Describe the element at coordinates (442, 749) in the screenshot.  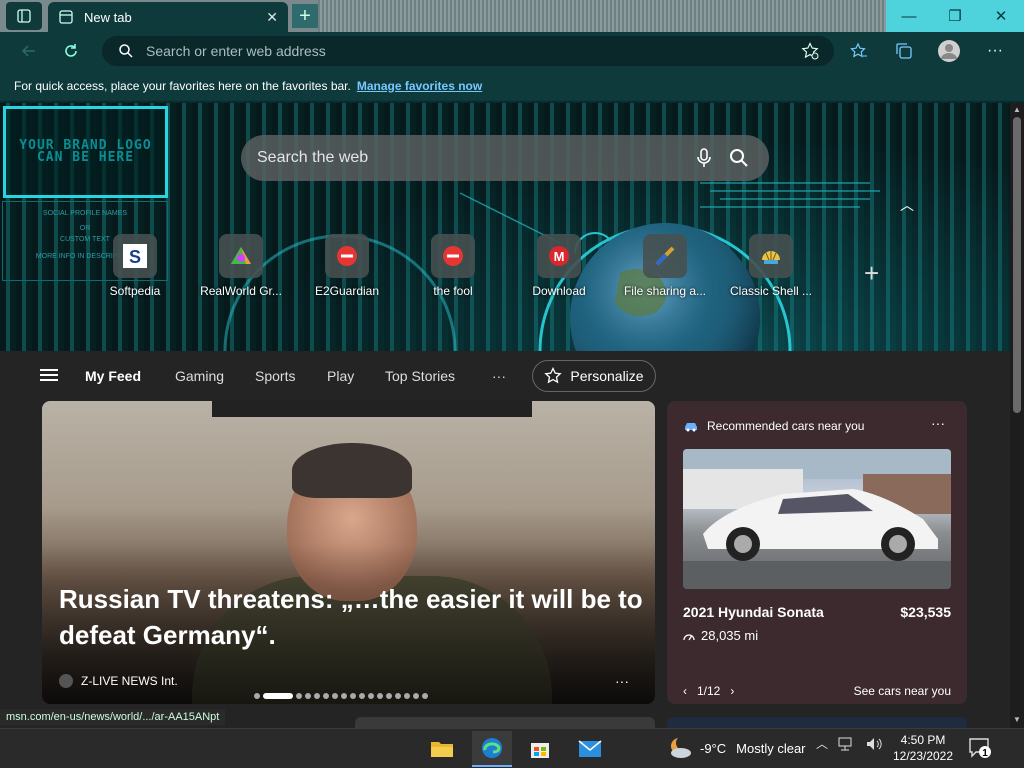
I see `taskbar-file-explorer` at that location.